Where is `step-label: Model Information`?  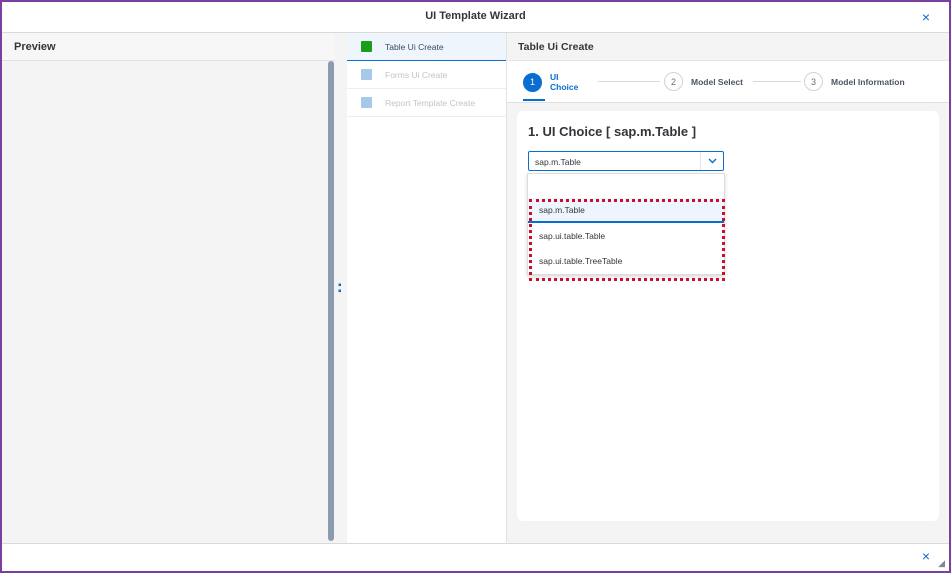
step-label: Model Information is located at coordinates (868, 81).